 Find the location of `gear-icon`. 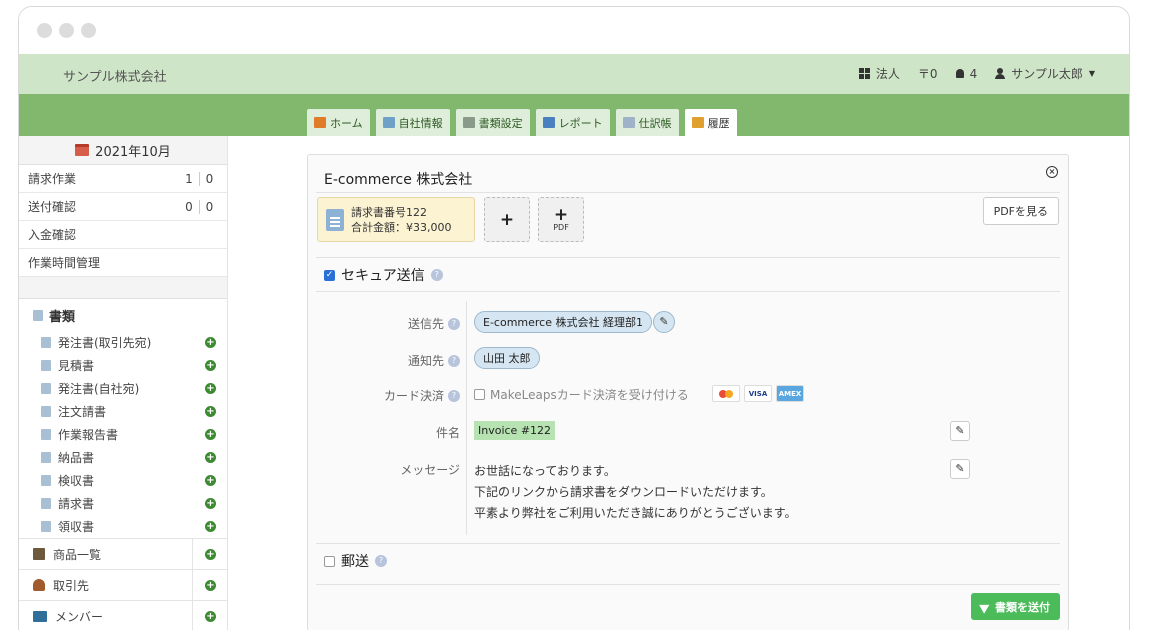

gear-icon is located at coordinates (468, 122).